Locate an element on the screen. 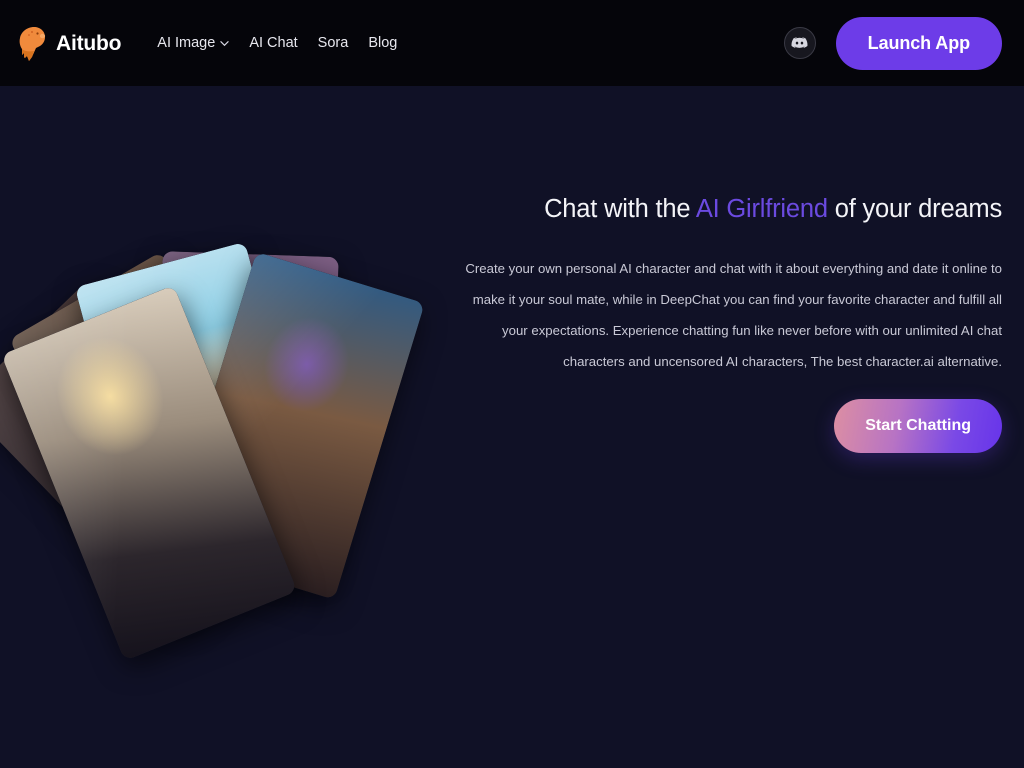  nav-item-ai-image: AI Image is located at coordinates (193, 43).